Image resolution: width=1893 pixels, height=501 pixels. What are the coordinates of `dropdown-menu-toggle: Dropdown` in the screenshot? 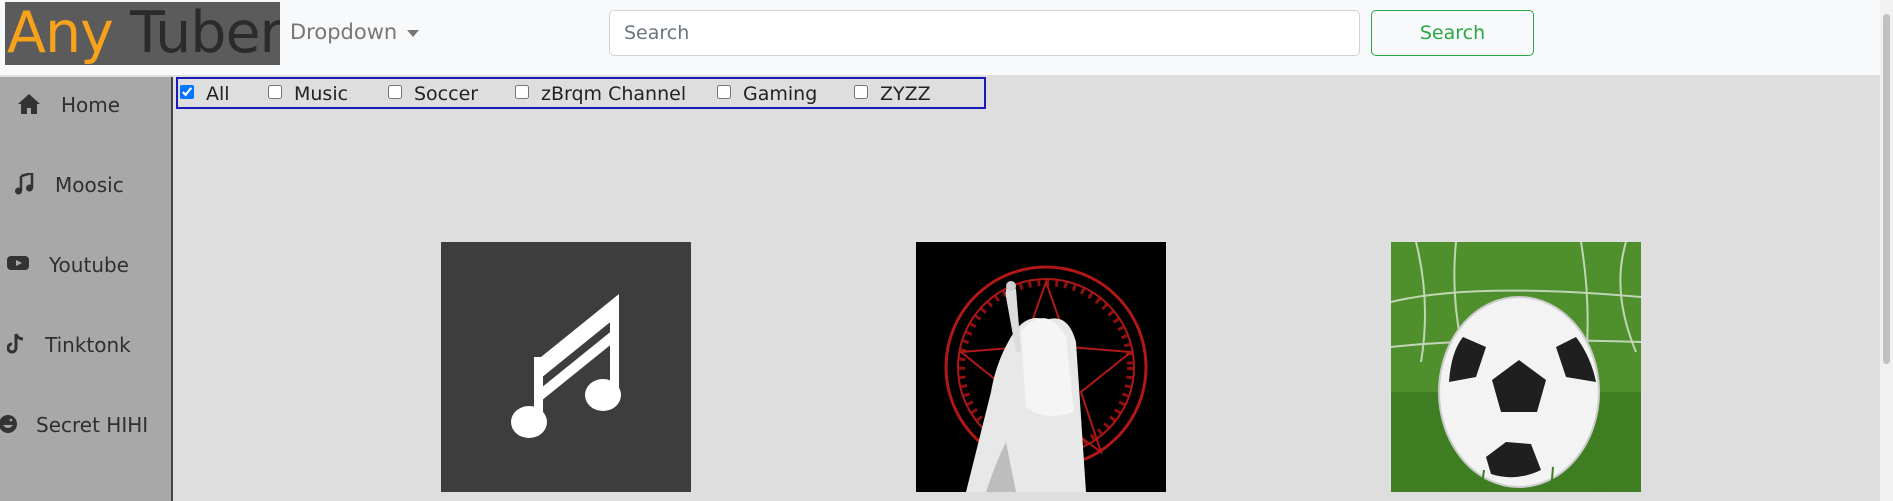 It's located at (355, 32).